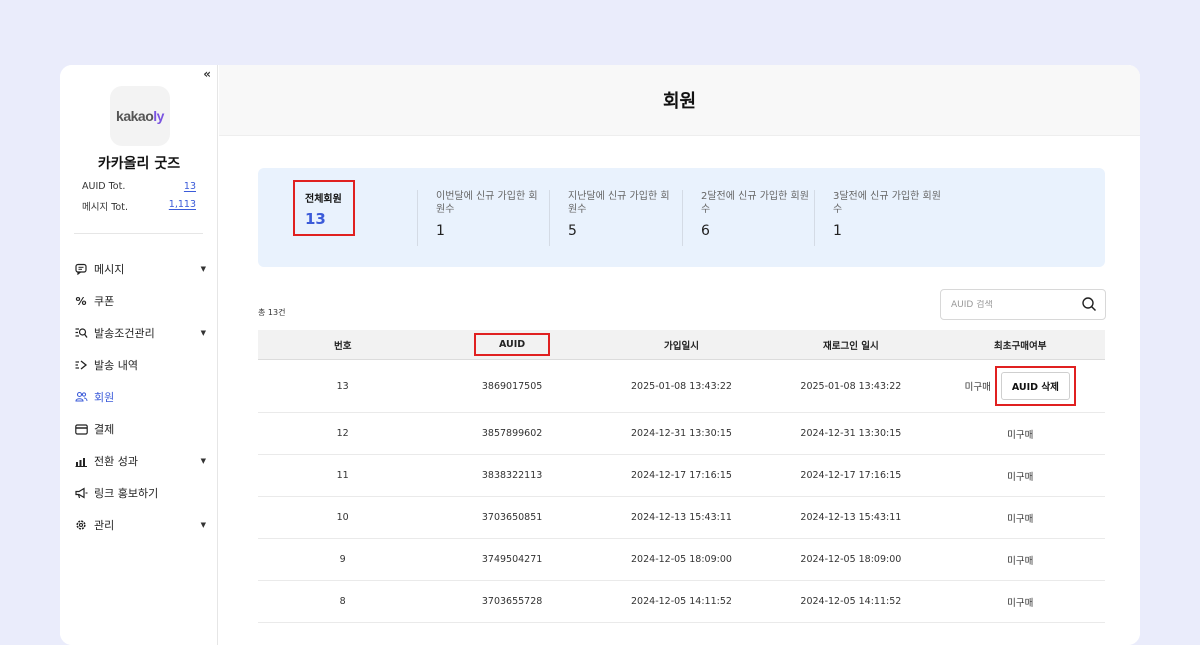  I want to click on delete-auid-button: AUID 삭제, so click(1035, 386).